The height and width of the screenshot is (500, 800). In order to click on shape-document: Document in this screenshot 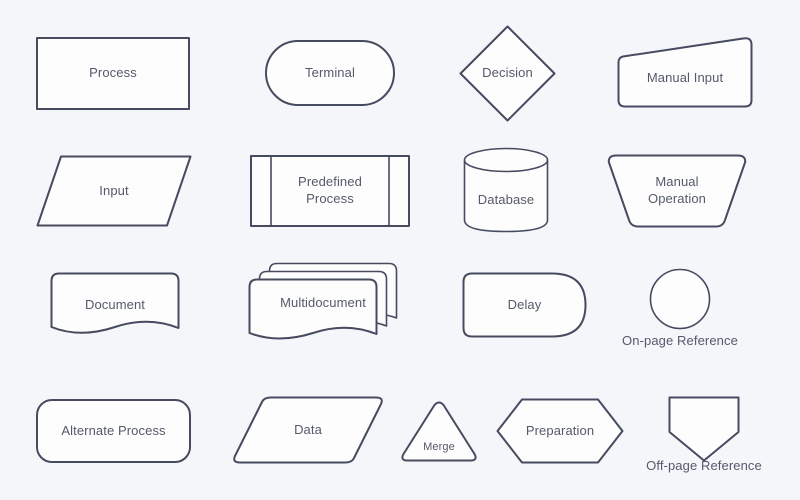, I will do `click(115, 305)`.